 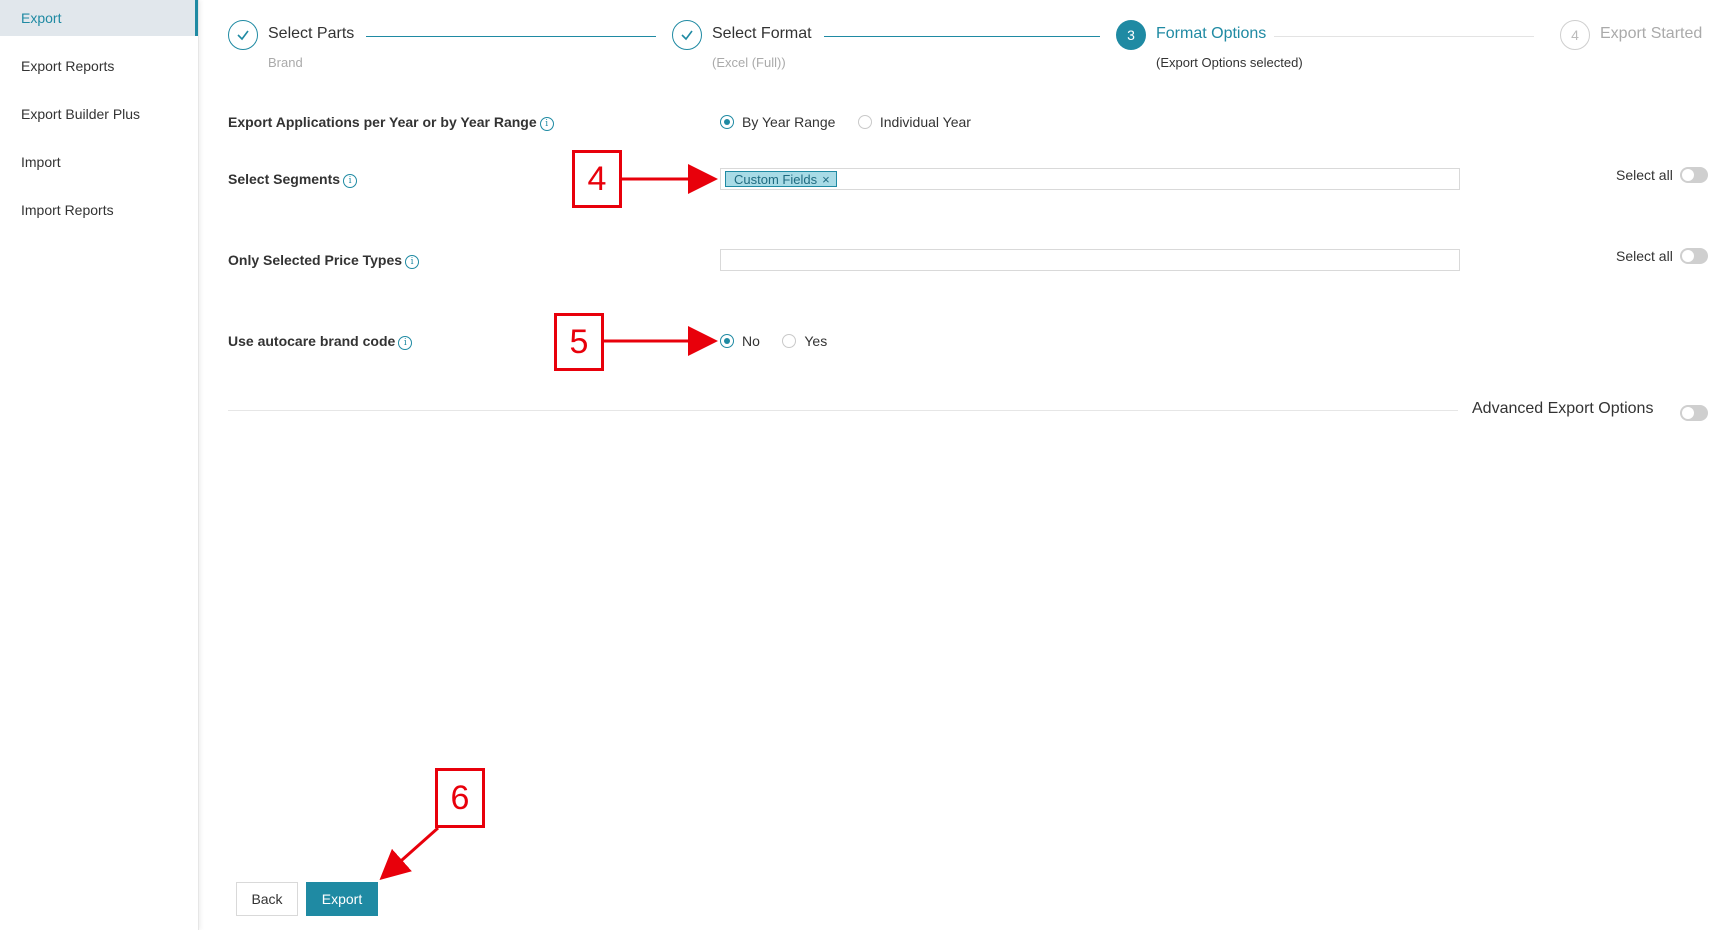 What do you see at coordinates (460, 798) in the screenshot?
I see `annotation-6: 6` at bounding box center [460, 798].